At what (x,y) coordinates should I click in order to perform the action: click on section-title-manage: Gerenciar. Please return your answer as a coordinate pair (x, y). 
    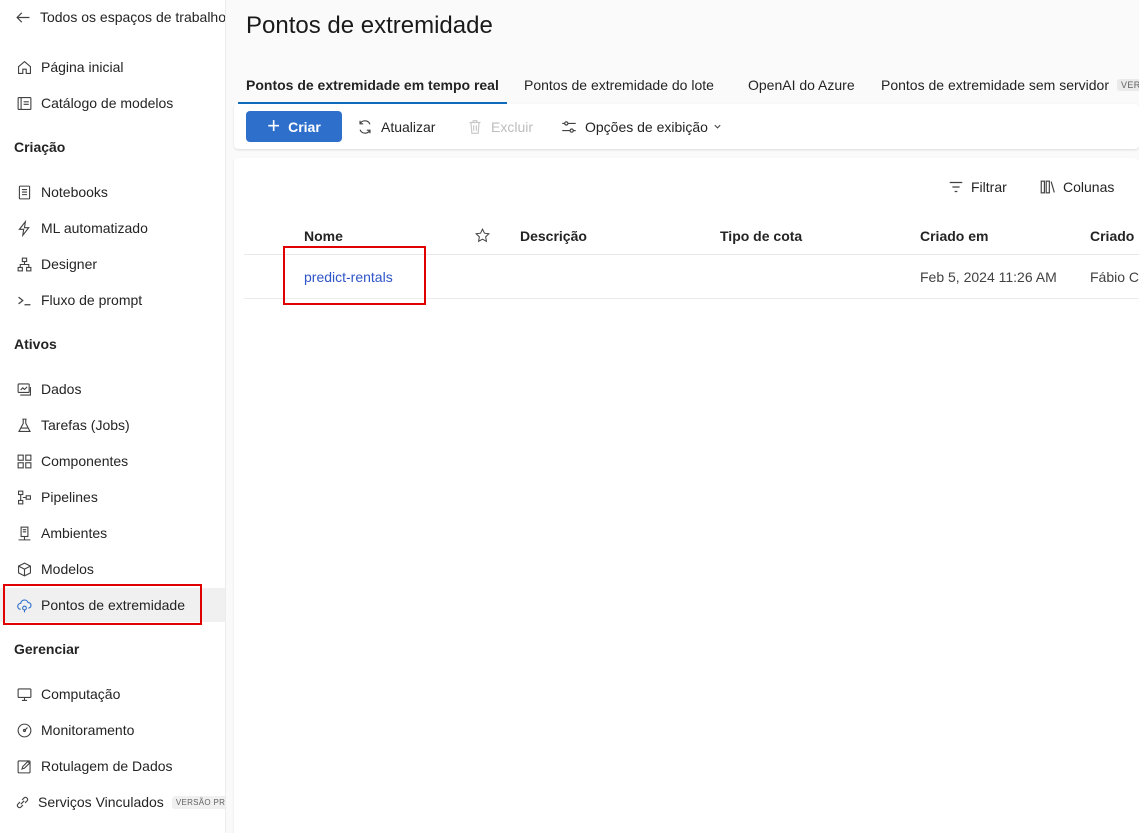
    Looking at the image, I should click on (47, 649).